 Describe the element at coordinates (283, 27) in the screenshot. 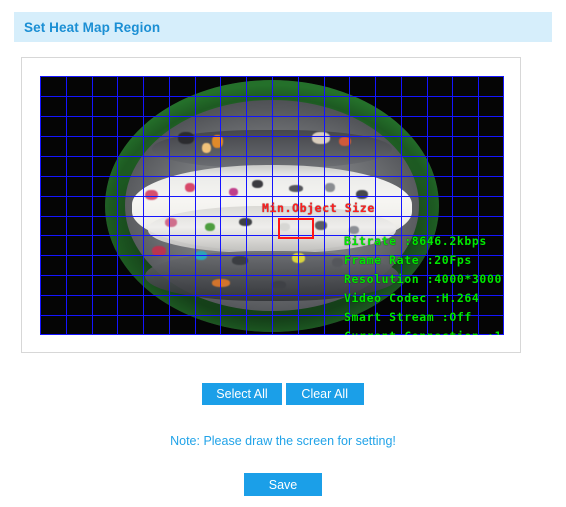

I see `panel-header: Set Heat Map Region` at that location.